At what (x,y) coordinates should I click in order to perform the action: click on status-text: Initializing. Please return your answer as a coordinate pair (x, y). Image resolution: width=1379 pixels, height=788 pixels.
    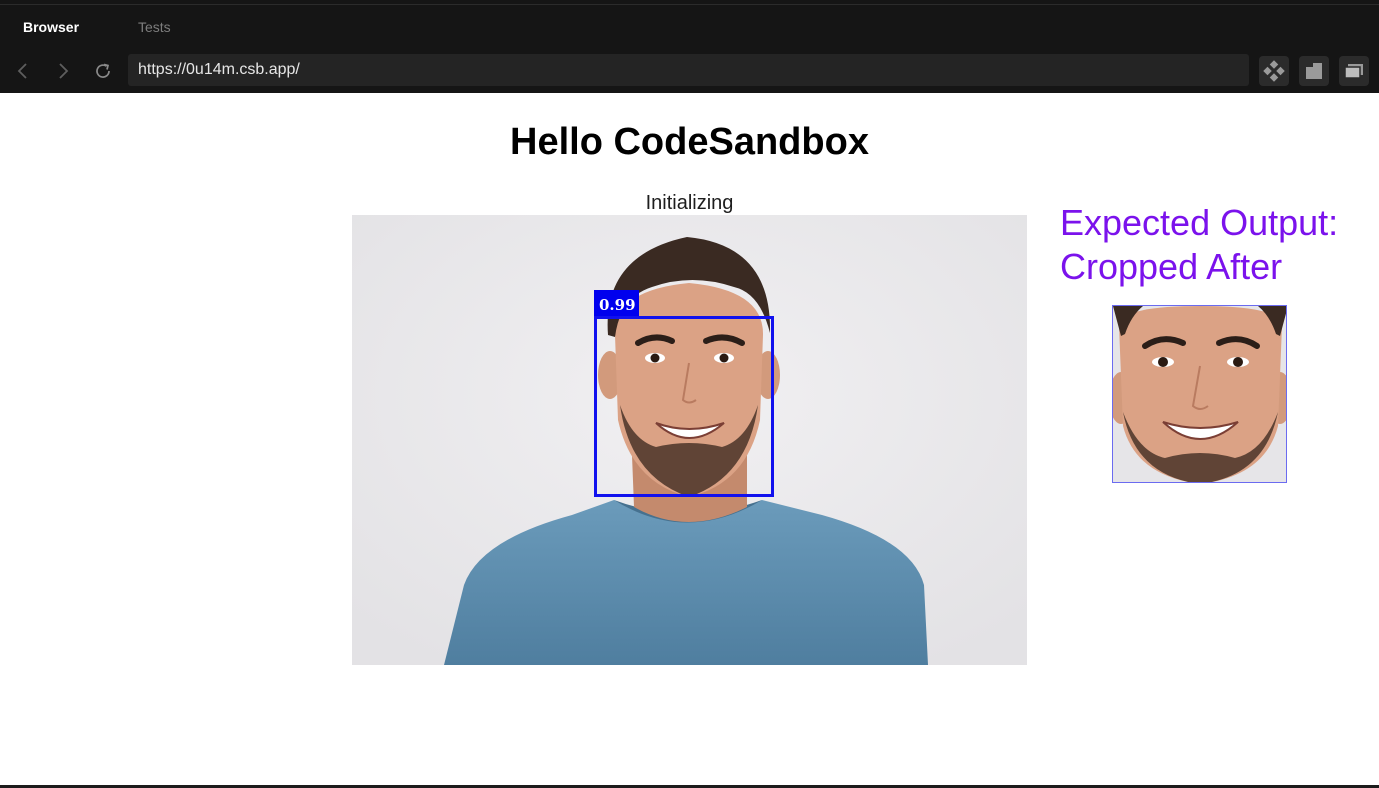
    Looking at the image, I should click on (689, 203).